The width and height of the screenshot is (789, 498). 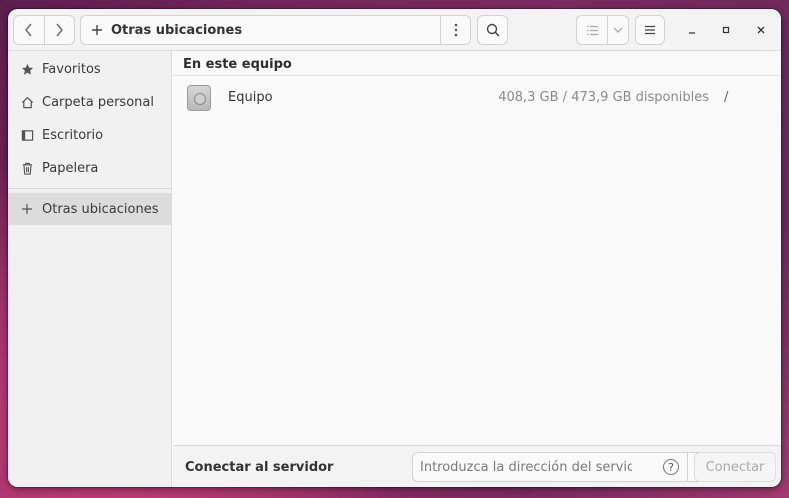 I want to click on vertical-dots-icon, so click(x=455, y=30).